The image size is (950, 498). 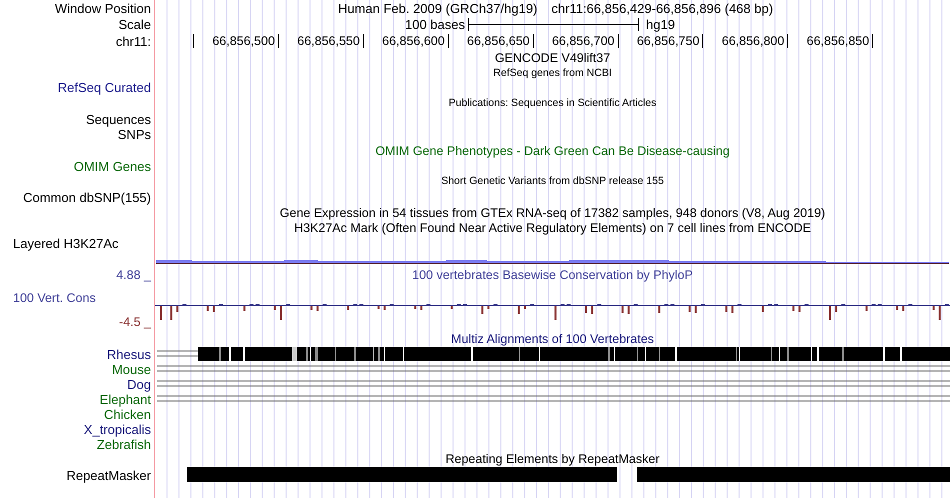 I want to click on track-title: Short Genetic Variants from dbSNP release 155, so click(x=552, y=181).